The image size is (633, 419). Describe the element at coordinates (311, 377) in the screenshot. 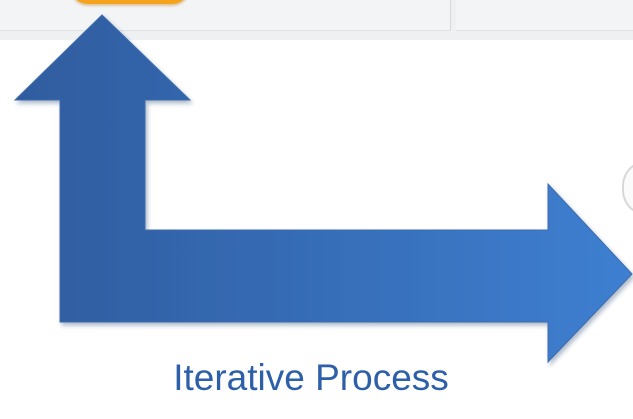

I see `diagram-caption: Iterative Process` at that location.